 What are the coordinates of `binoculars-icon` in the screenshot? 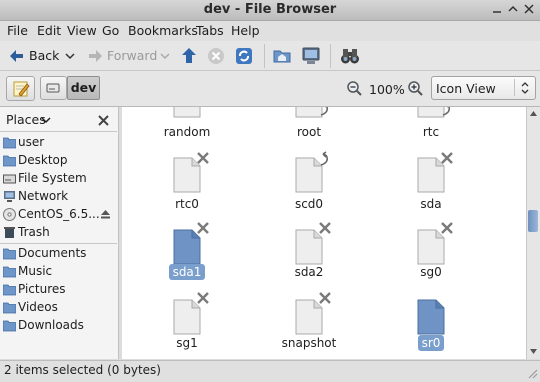 It's located at (350, 56).